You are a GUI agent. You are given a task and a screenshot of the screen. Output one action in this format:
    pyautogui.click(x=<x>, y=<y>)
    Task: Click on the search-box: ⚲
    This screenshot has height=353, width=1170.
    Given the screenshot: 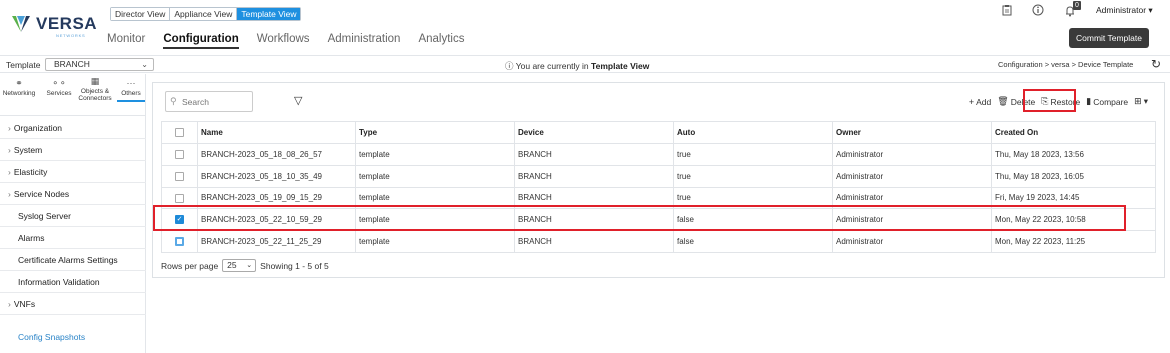 What is the action you would take?
    pyautogui.click(x=209, y=101)
    